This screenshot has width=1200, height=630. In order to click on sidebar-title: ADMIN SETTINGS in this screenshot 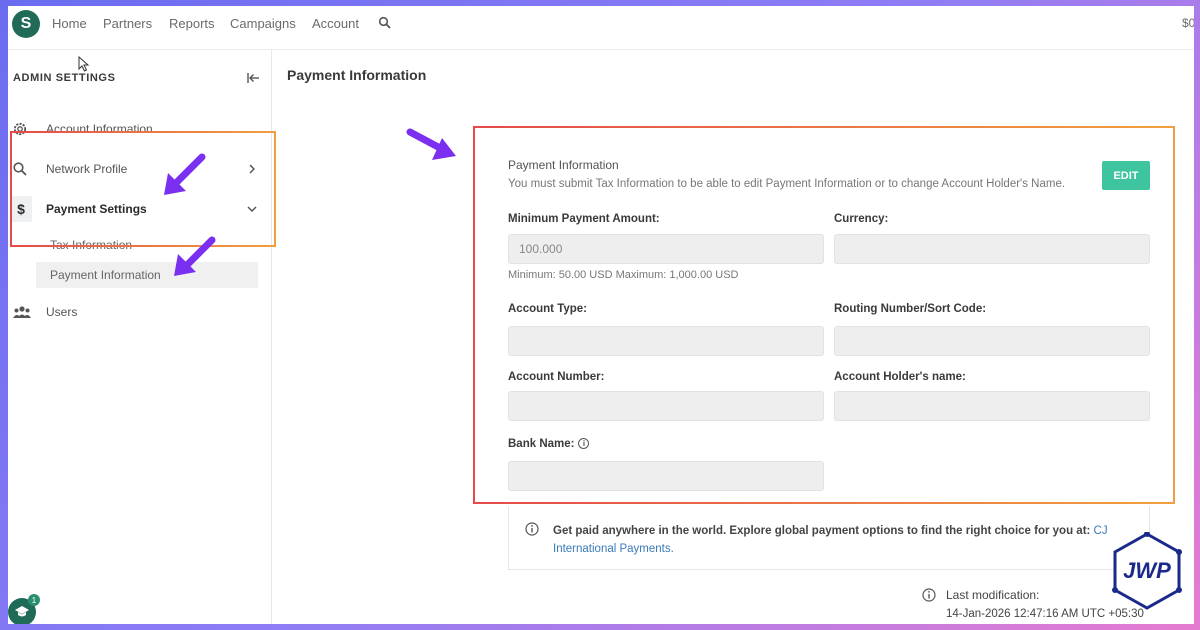, I will do `click(64, 78)`.